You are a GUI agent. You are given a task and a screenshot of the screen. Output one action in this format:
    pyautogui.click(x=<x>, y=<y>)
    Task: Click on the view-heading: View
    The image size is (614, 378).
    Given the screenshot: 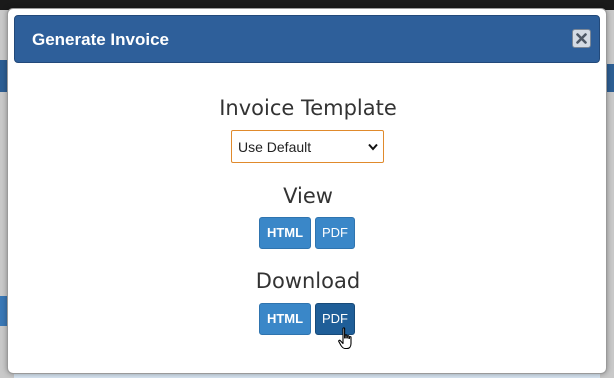 What is the action you would take?
    pyautogui.click(x=308, y=196)
    